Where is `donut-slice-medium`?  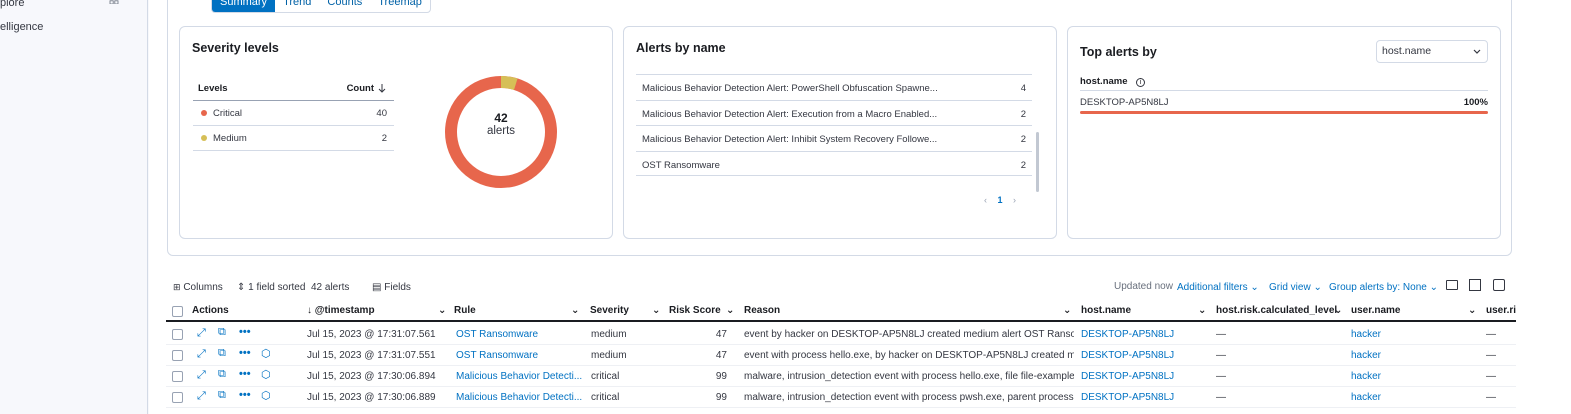
donut-slice-medium is located at coordinates (509, 83).